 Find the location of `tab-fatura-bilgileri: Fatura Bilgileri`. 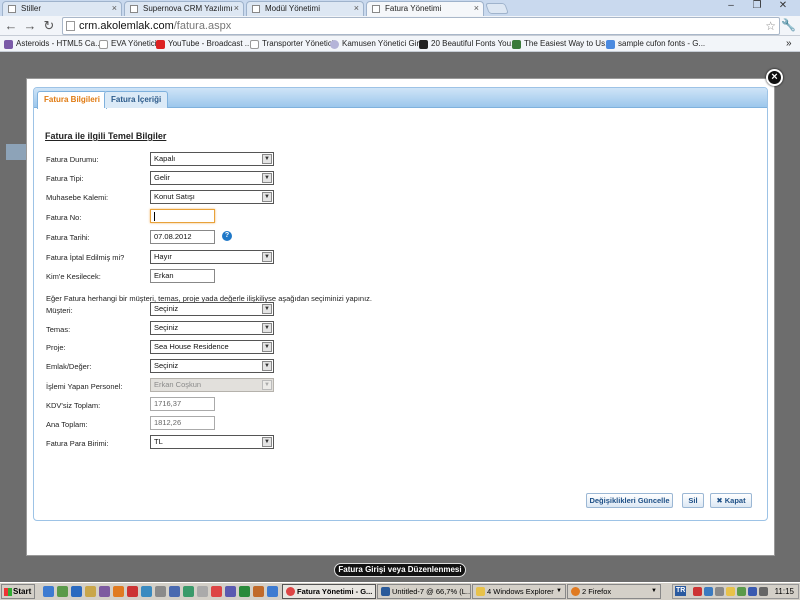

tab-fatura-bilgileri: Fatura Bilgileri is located at coordinates (72, 100).